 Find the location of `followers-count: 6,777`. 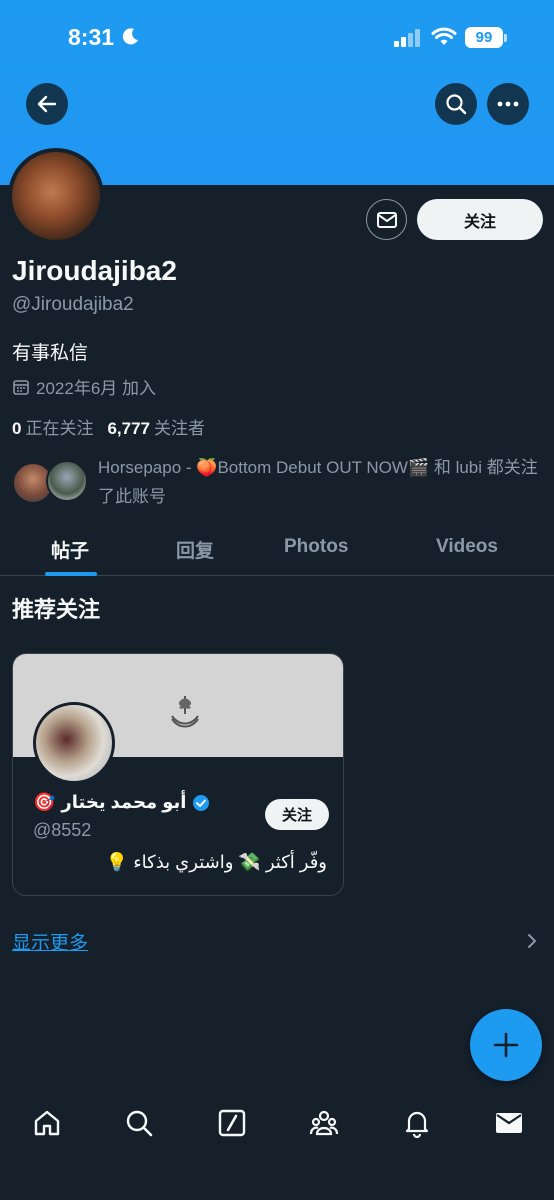

followers-count: 6,777 is located at coordinates (129, 428).